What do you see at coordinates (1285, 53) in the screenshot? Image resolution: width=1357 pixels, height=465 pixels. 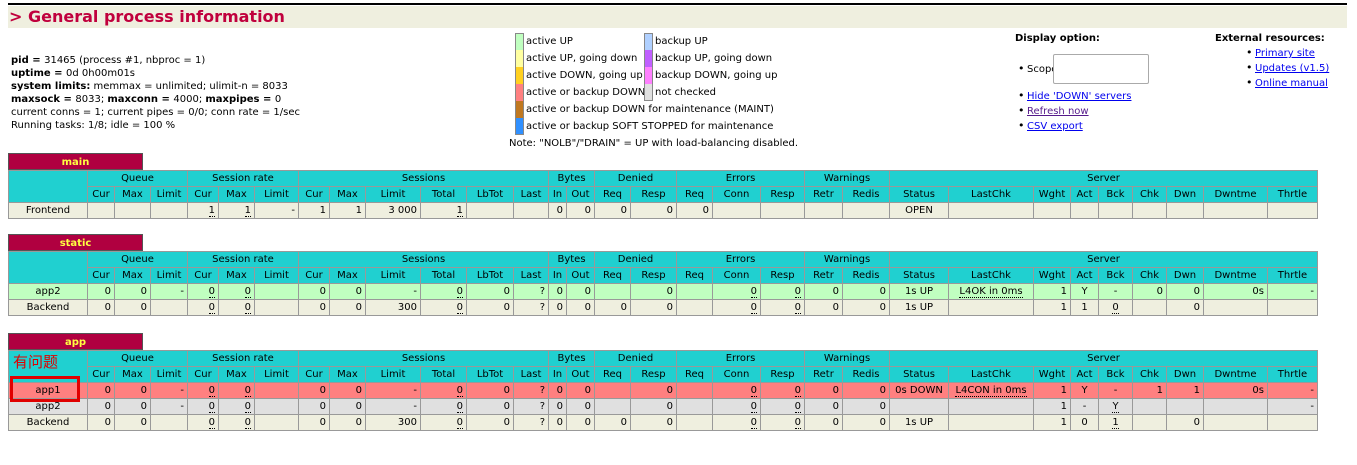 I see `primary-site-link: Primary site` at bounding box center [1285, 53].